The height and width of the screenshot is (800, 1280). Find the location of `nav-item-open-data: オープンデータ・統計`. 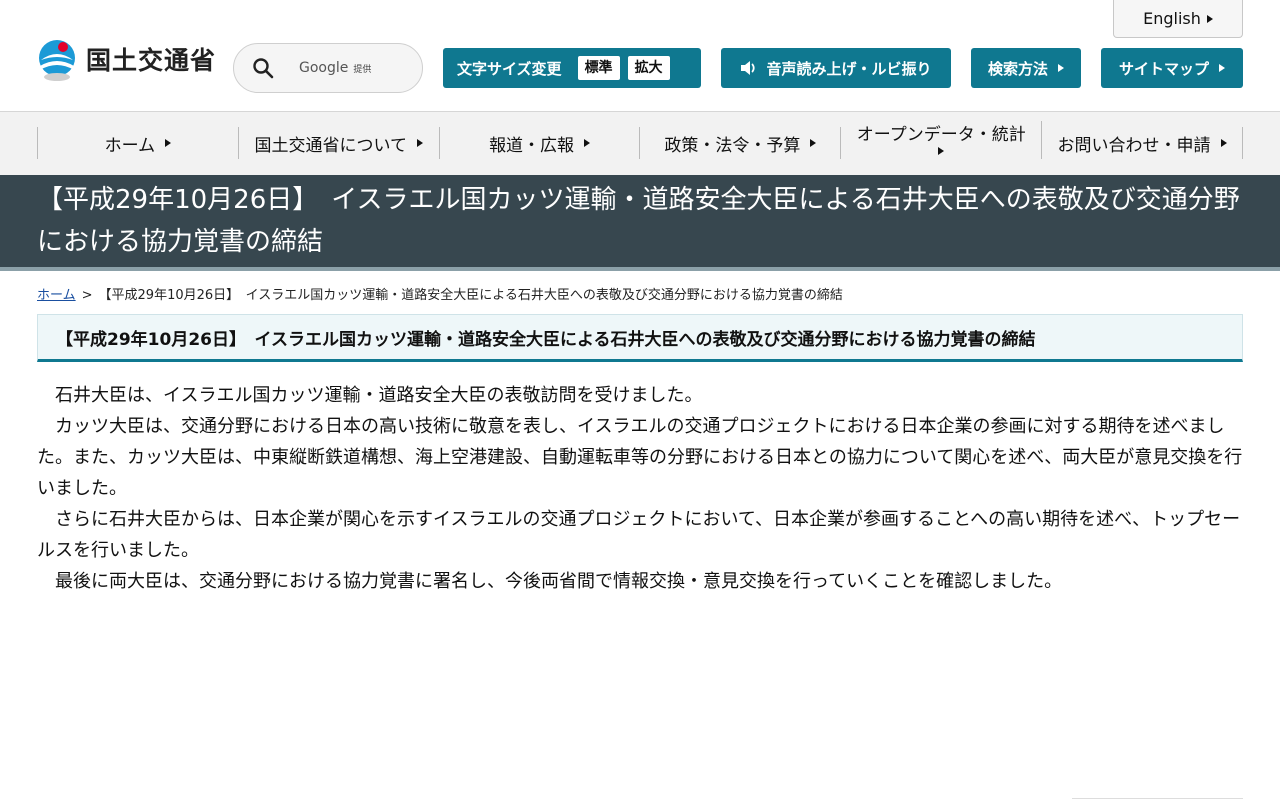

nav-item-open-data: オープンデータ・統計 is located at coordinates (942, 140).